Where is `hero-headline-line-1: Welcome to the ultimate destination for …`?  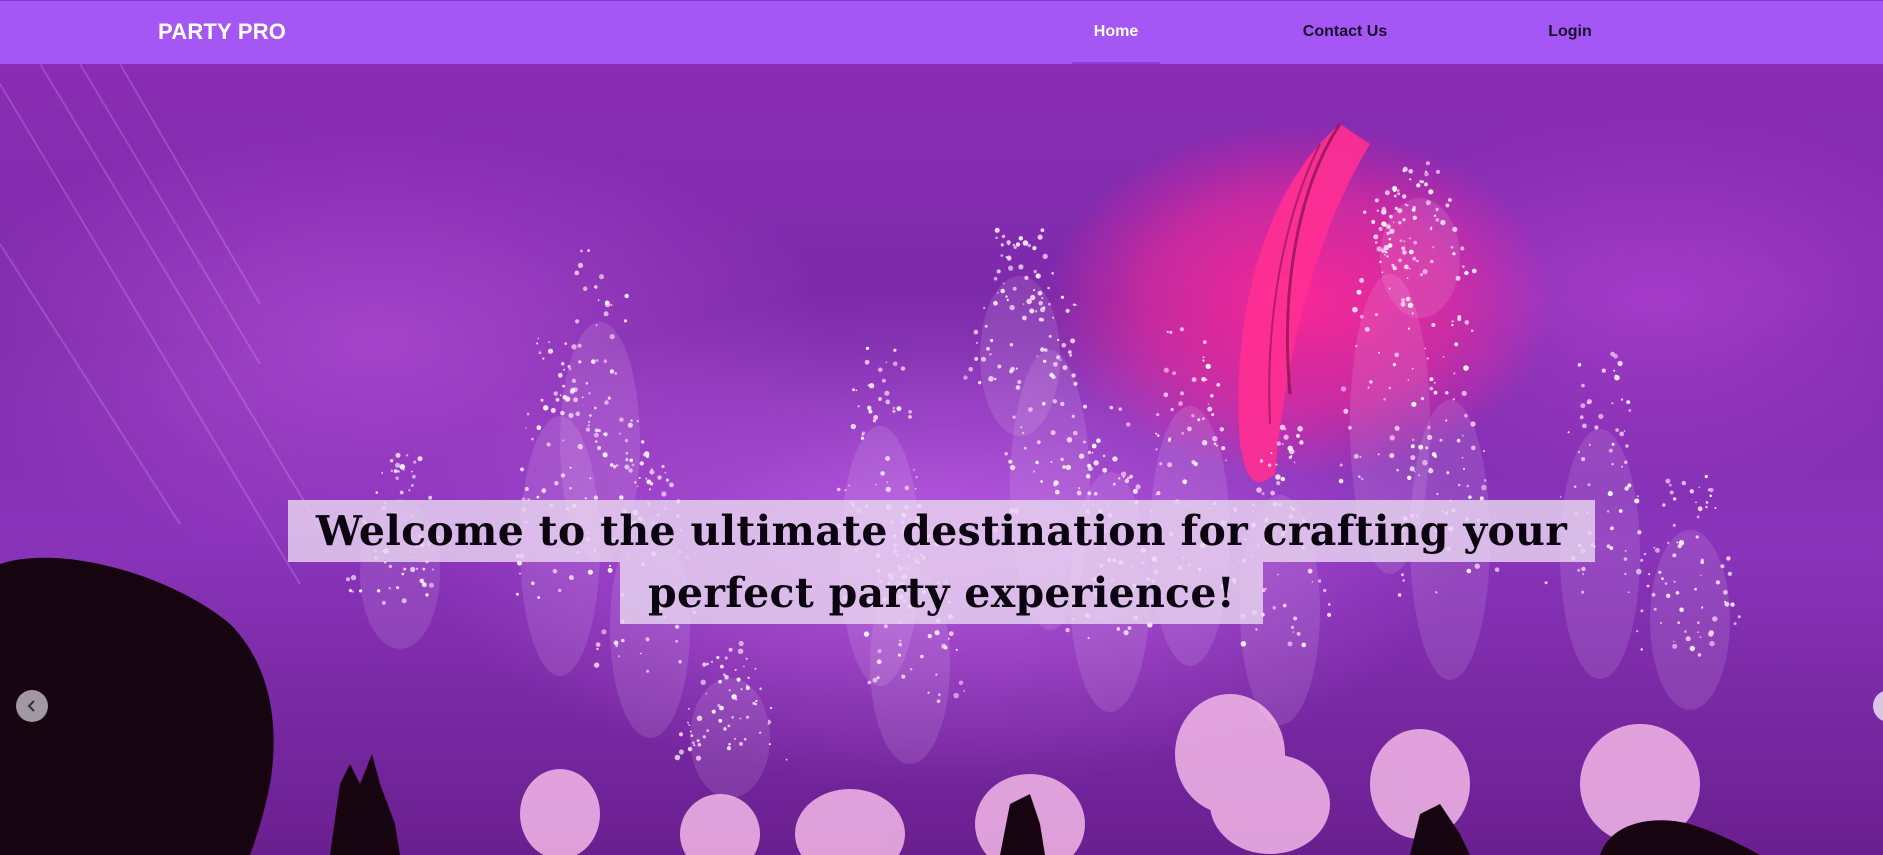
hero-headline-line-1: Welcome to the ultimate destination for … is located at coordinates (941, 531).